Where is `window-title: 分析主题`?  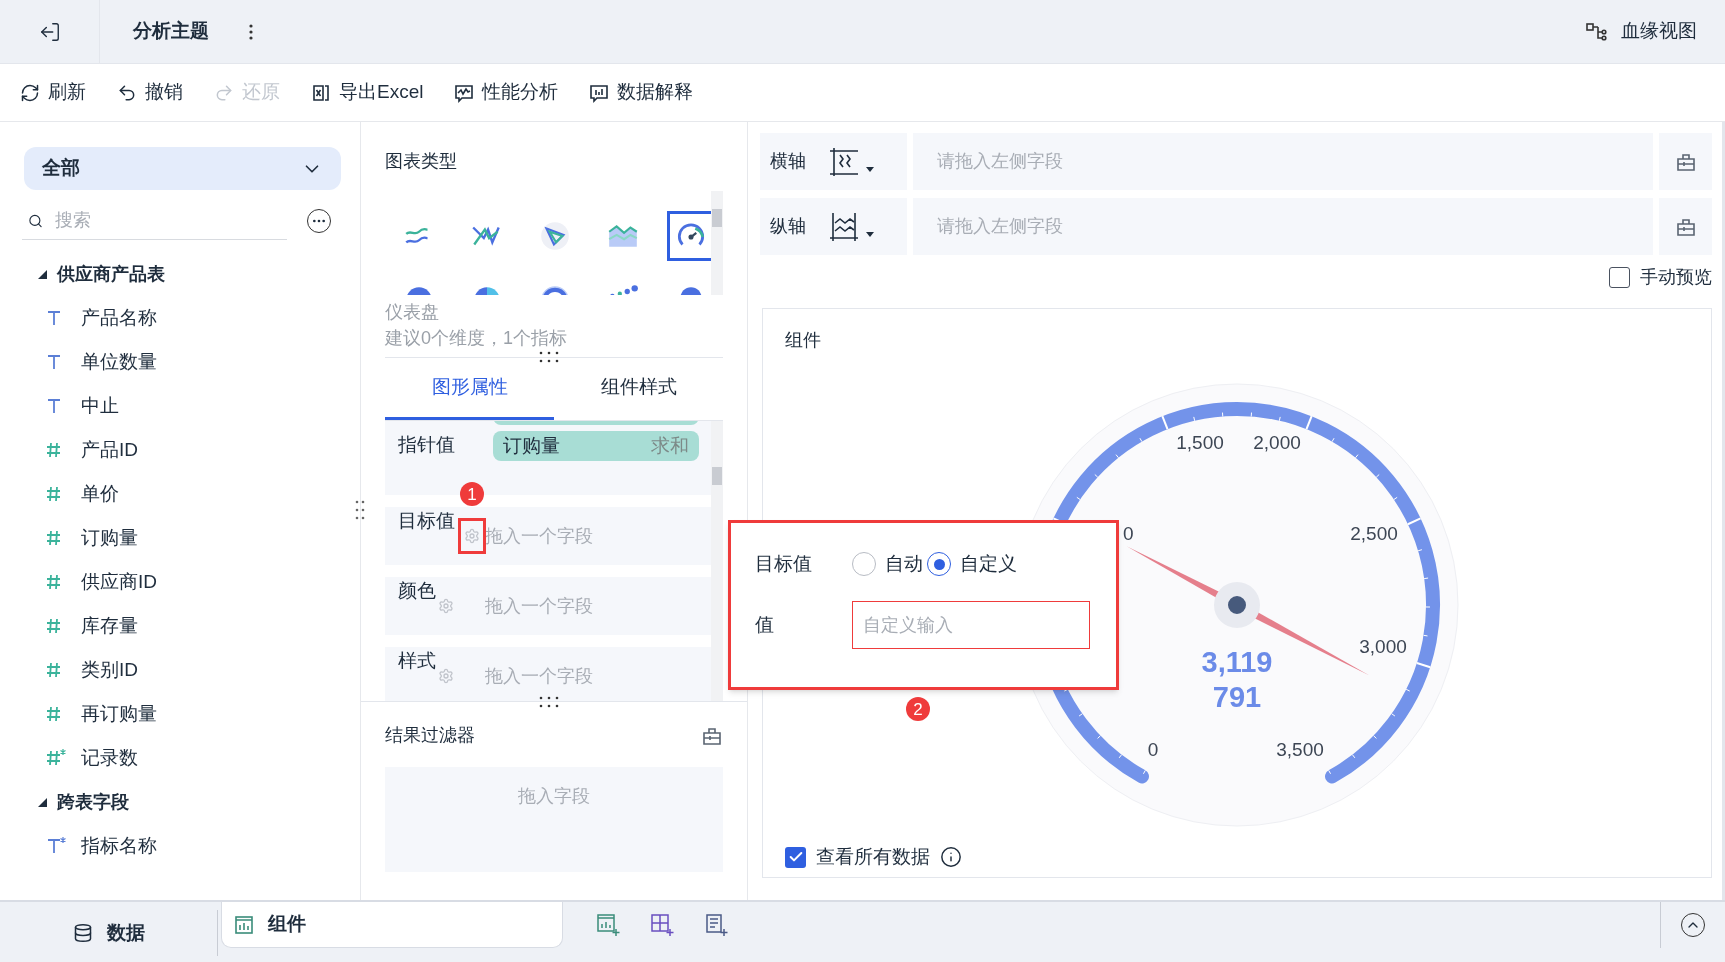 window-title: 分析主题 is located at coordinates (171, 31).